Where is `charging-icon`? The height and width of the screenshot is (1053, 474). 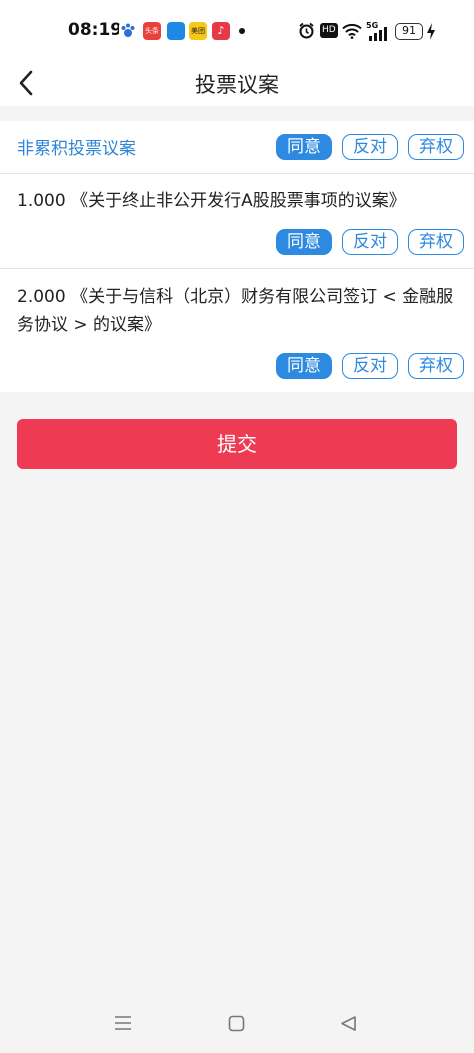 charging-icon is located at coordinates (431, 33).